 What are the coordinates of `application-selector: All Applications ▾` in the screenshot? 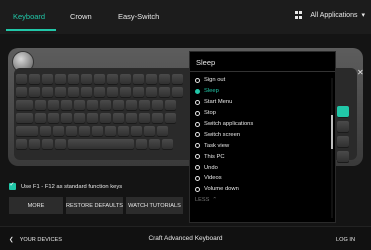 It's located at (329, 15).